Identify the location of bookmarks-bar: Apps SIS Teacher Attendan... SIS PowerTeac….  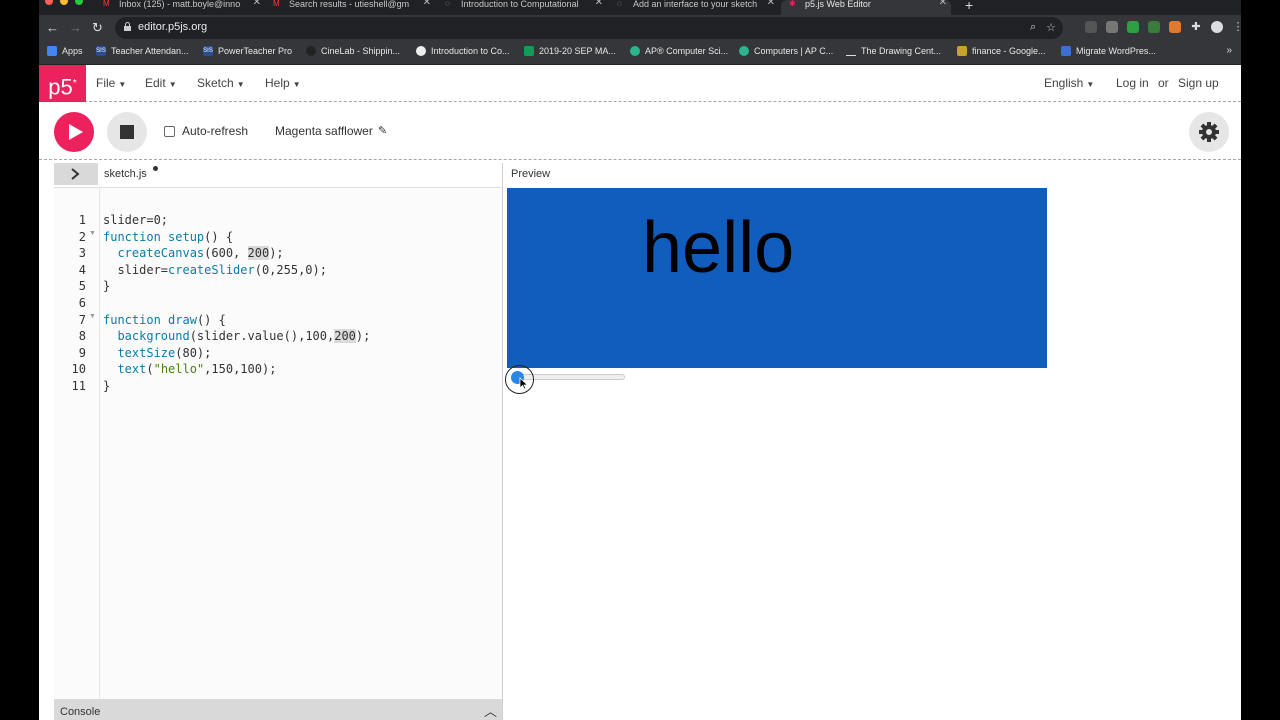
(640, 53).